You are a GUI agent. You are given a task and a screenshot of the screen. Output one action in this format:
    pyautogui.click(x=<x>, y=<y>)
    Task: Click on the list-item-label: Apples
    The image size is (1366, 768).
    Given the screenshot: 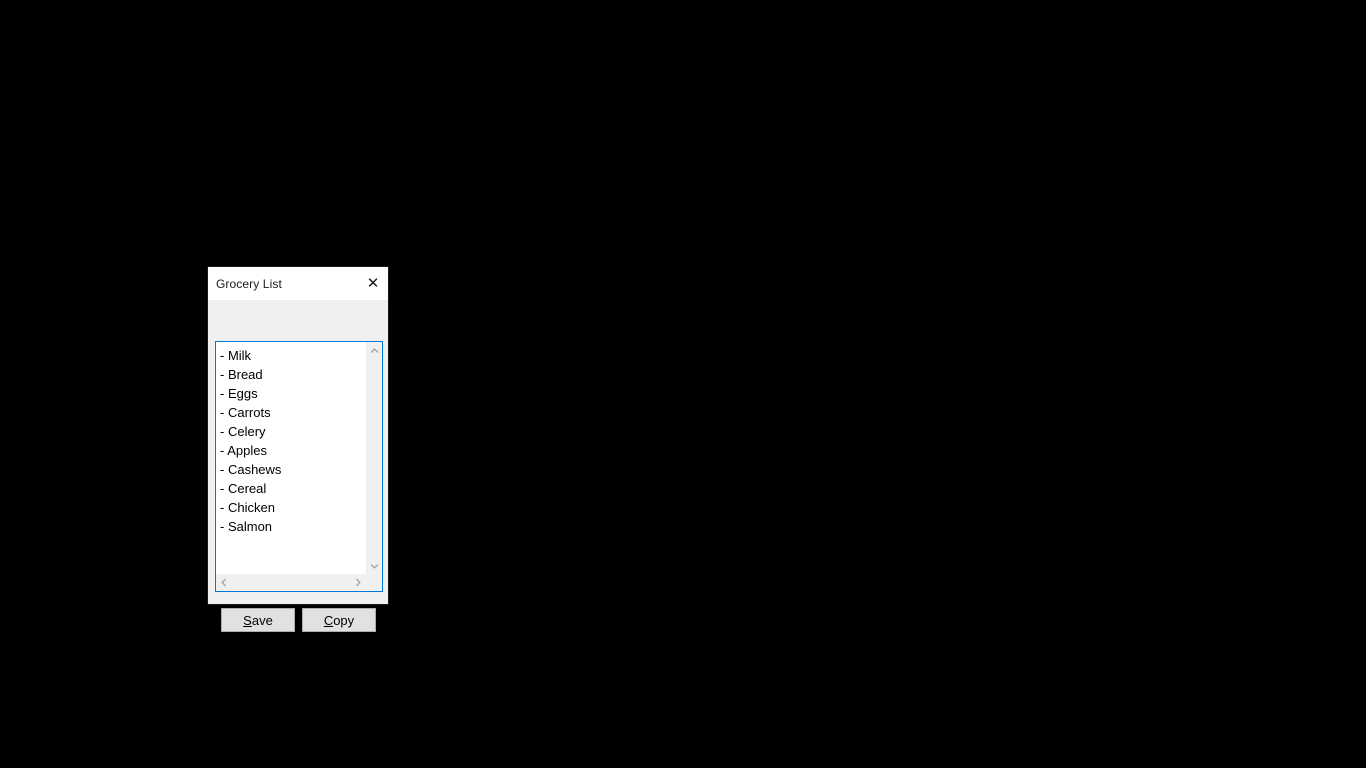 What is the action you would take?
    pyautogui.click(x=247, y=450)
    